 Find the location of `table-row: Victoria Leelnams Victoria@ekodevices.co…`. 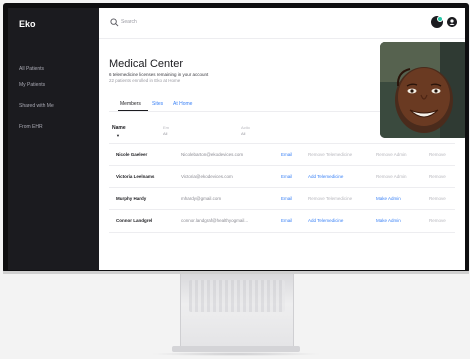

table-row: Victoria Leelnams Victoria@ekodevices.co… is located at coordinates (282, 176).